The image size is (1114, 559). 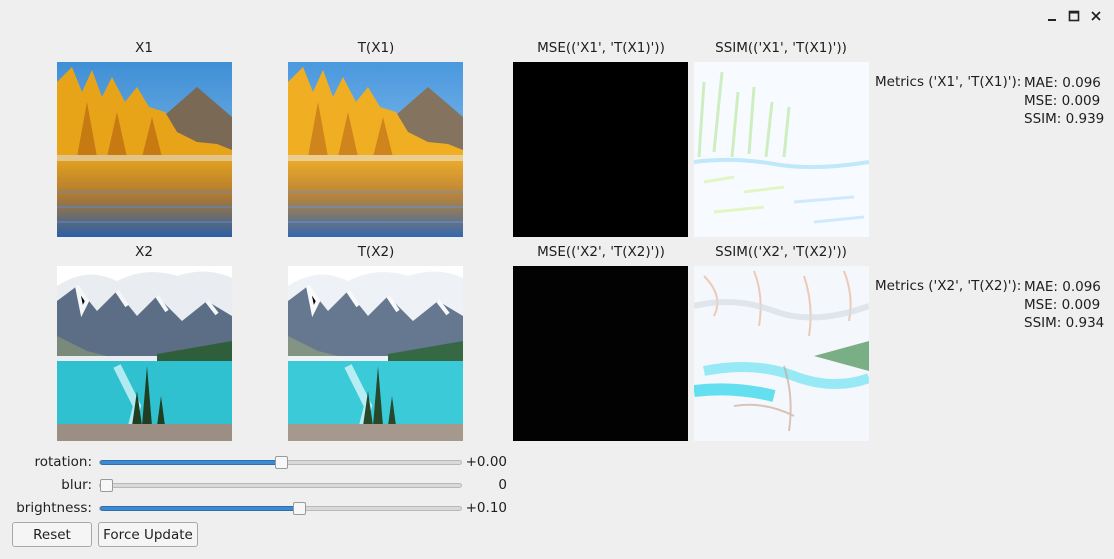 I want to click on brightness-label: brightness:, so click(x=54, y=508).